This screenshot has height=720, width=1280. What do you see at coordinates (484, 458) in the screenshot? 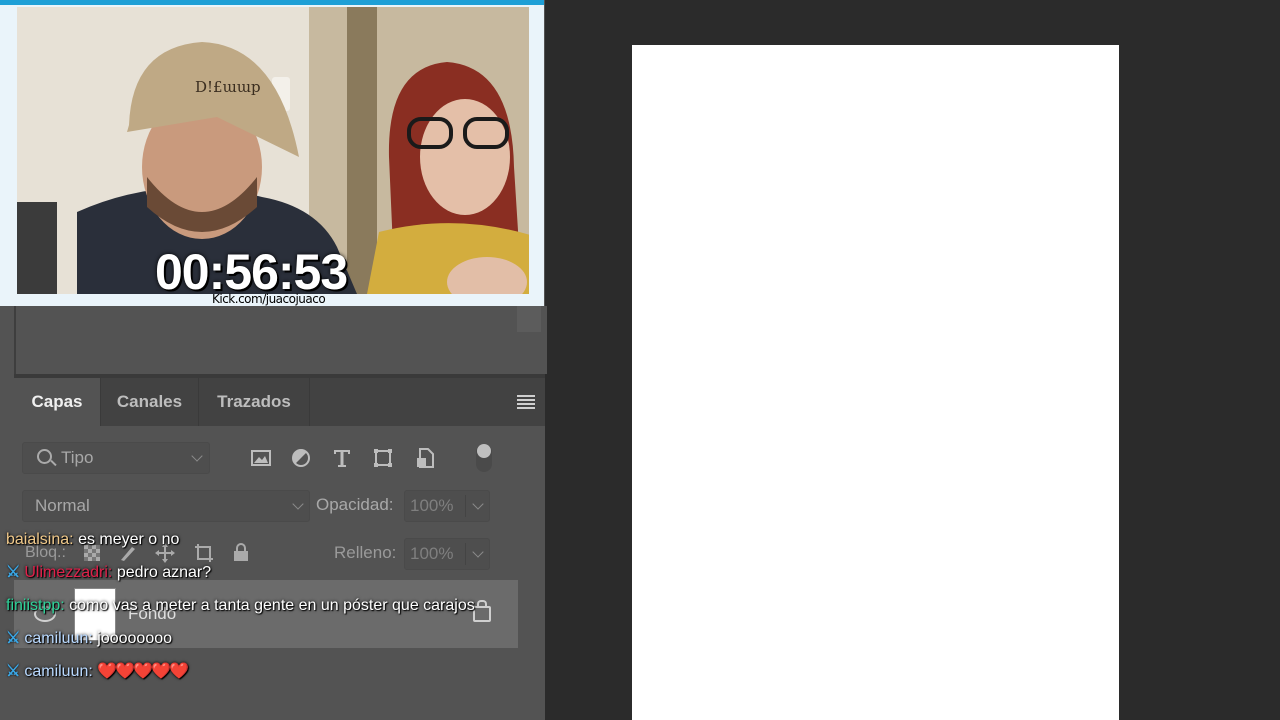
I see `filter-toggle` at bounding box center [484, 458].